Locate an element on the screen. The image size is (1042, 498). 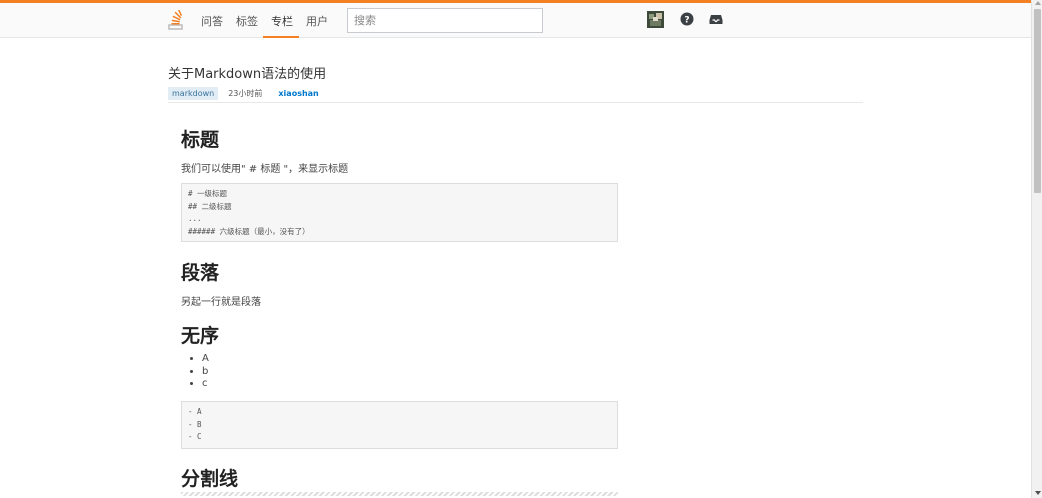
search-input is located at coordinates (445, 20).